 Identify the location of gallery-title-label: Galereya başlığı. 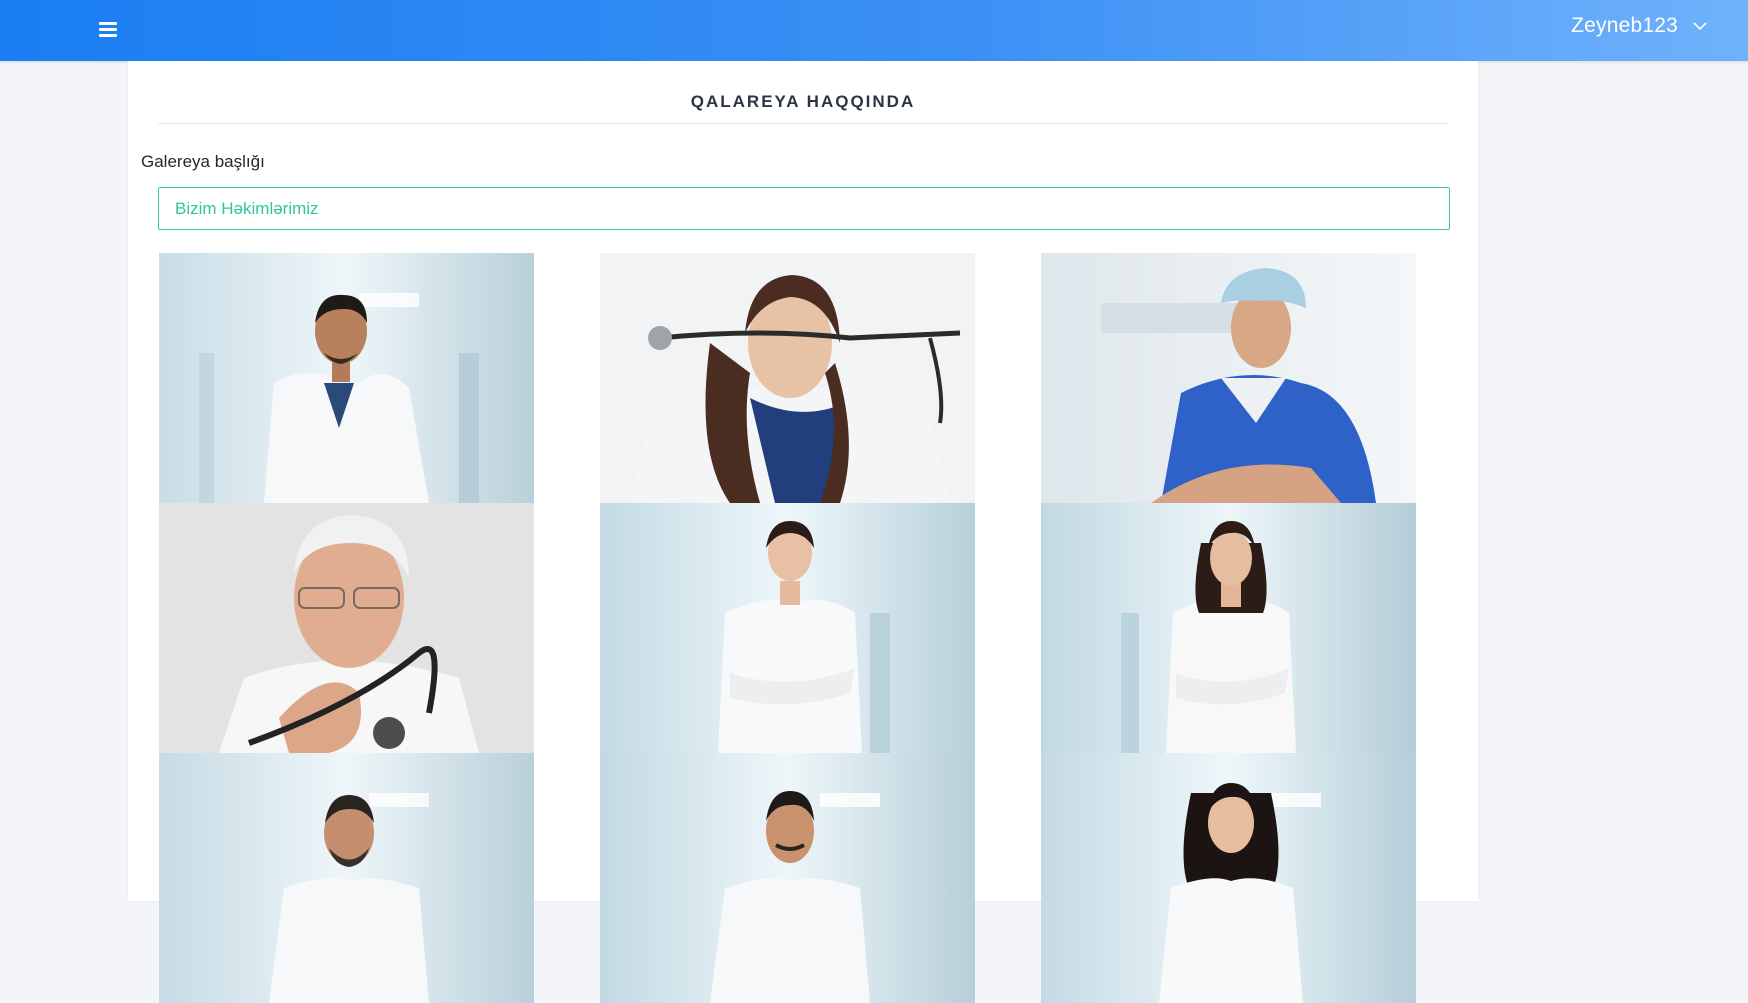
(203, 161).